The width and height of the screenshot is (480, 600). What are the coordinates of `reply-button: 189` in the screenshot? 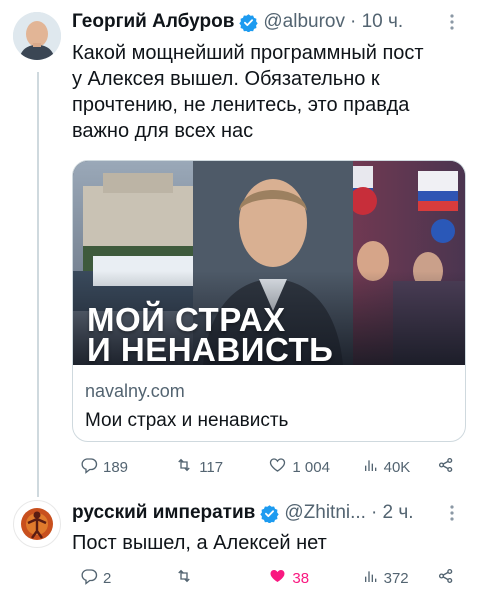 It's located at (127, 467).